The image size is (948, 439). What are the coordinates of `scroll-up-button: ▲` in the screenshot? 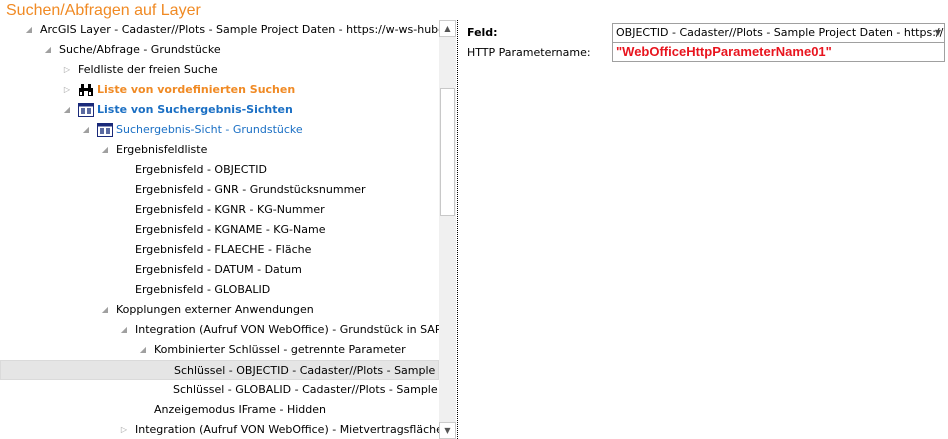 It's located at (447, 28).